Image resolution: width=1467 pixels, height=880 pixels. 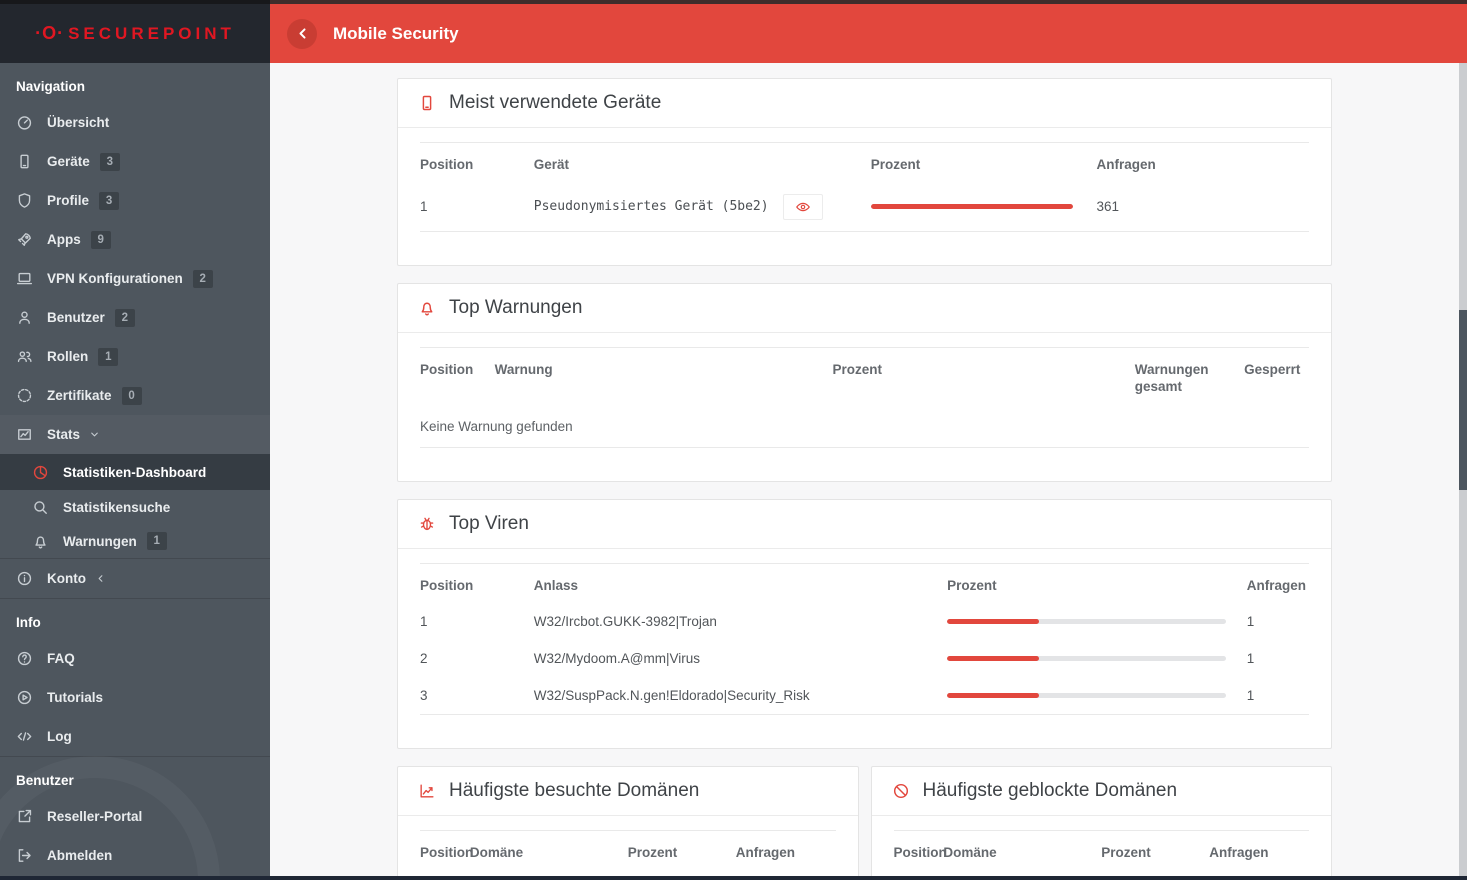 What do you see at coordinates (135, 200) in the screenshot?
I see `sidebar-item-profile: Profile 3` at bounding box center [135, 200].